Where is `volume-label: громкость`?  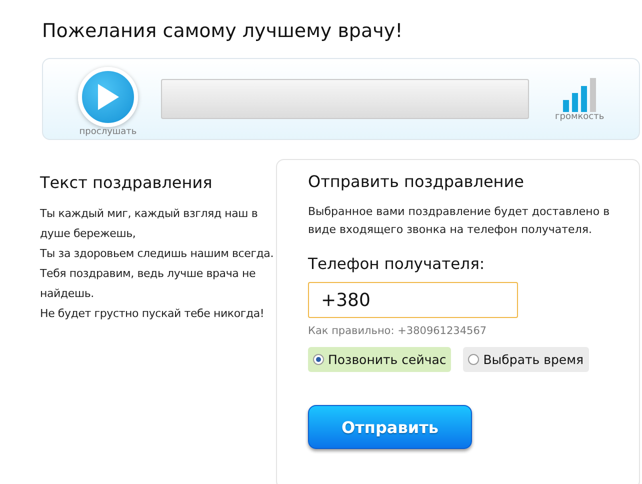 volume-label: громкость is located at coordinates (579, 117).